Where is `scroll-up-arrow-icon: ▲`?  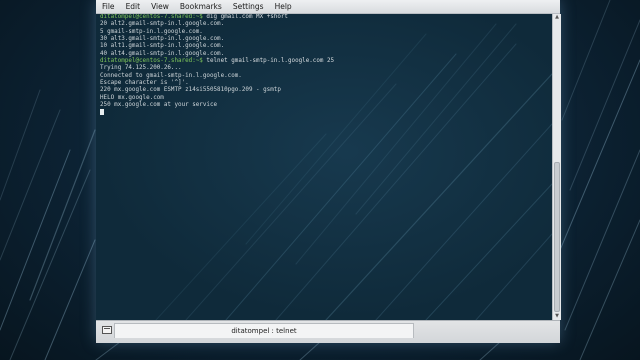
scroll-up-arrow-icon: ▲ is located at coordinates (557, 17).